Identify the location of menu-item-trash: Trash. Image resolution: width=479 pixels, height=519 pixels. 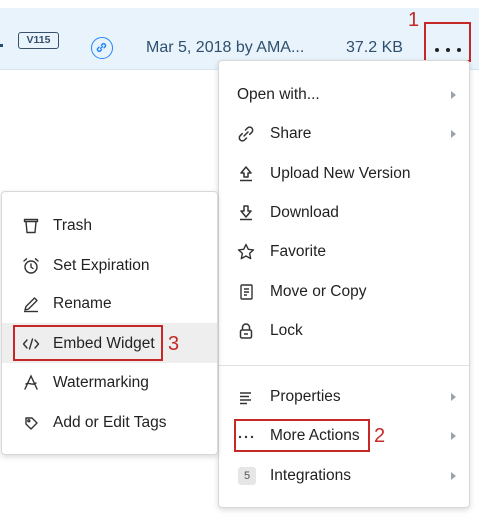
(109, 226).